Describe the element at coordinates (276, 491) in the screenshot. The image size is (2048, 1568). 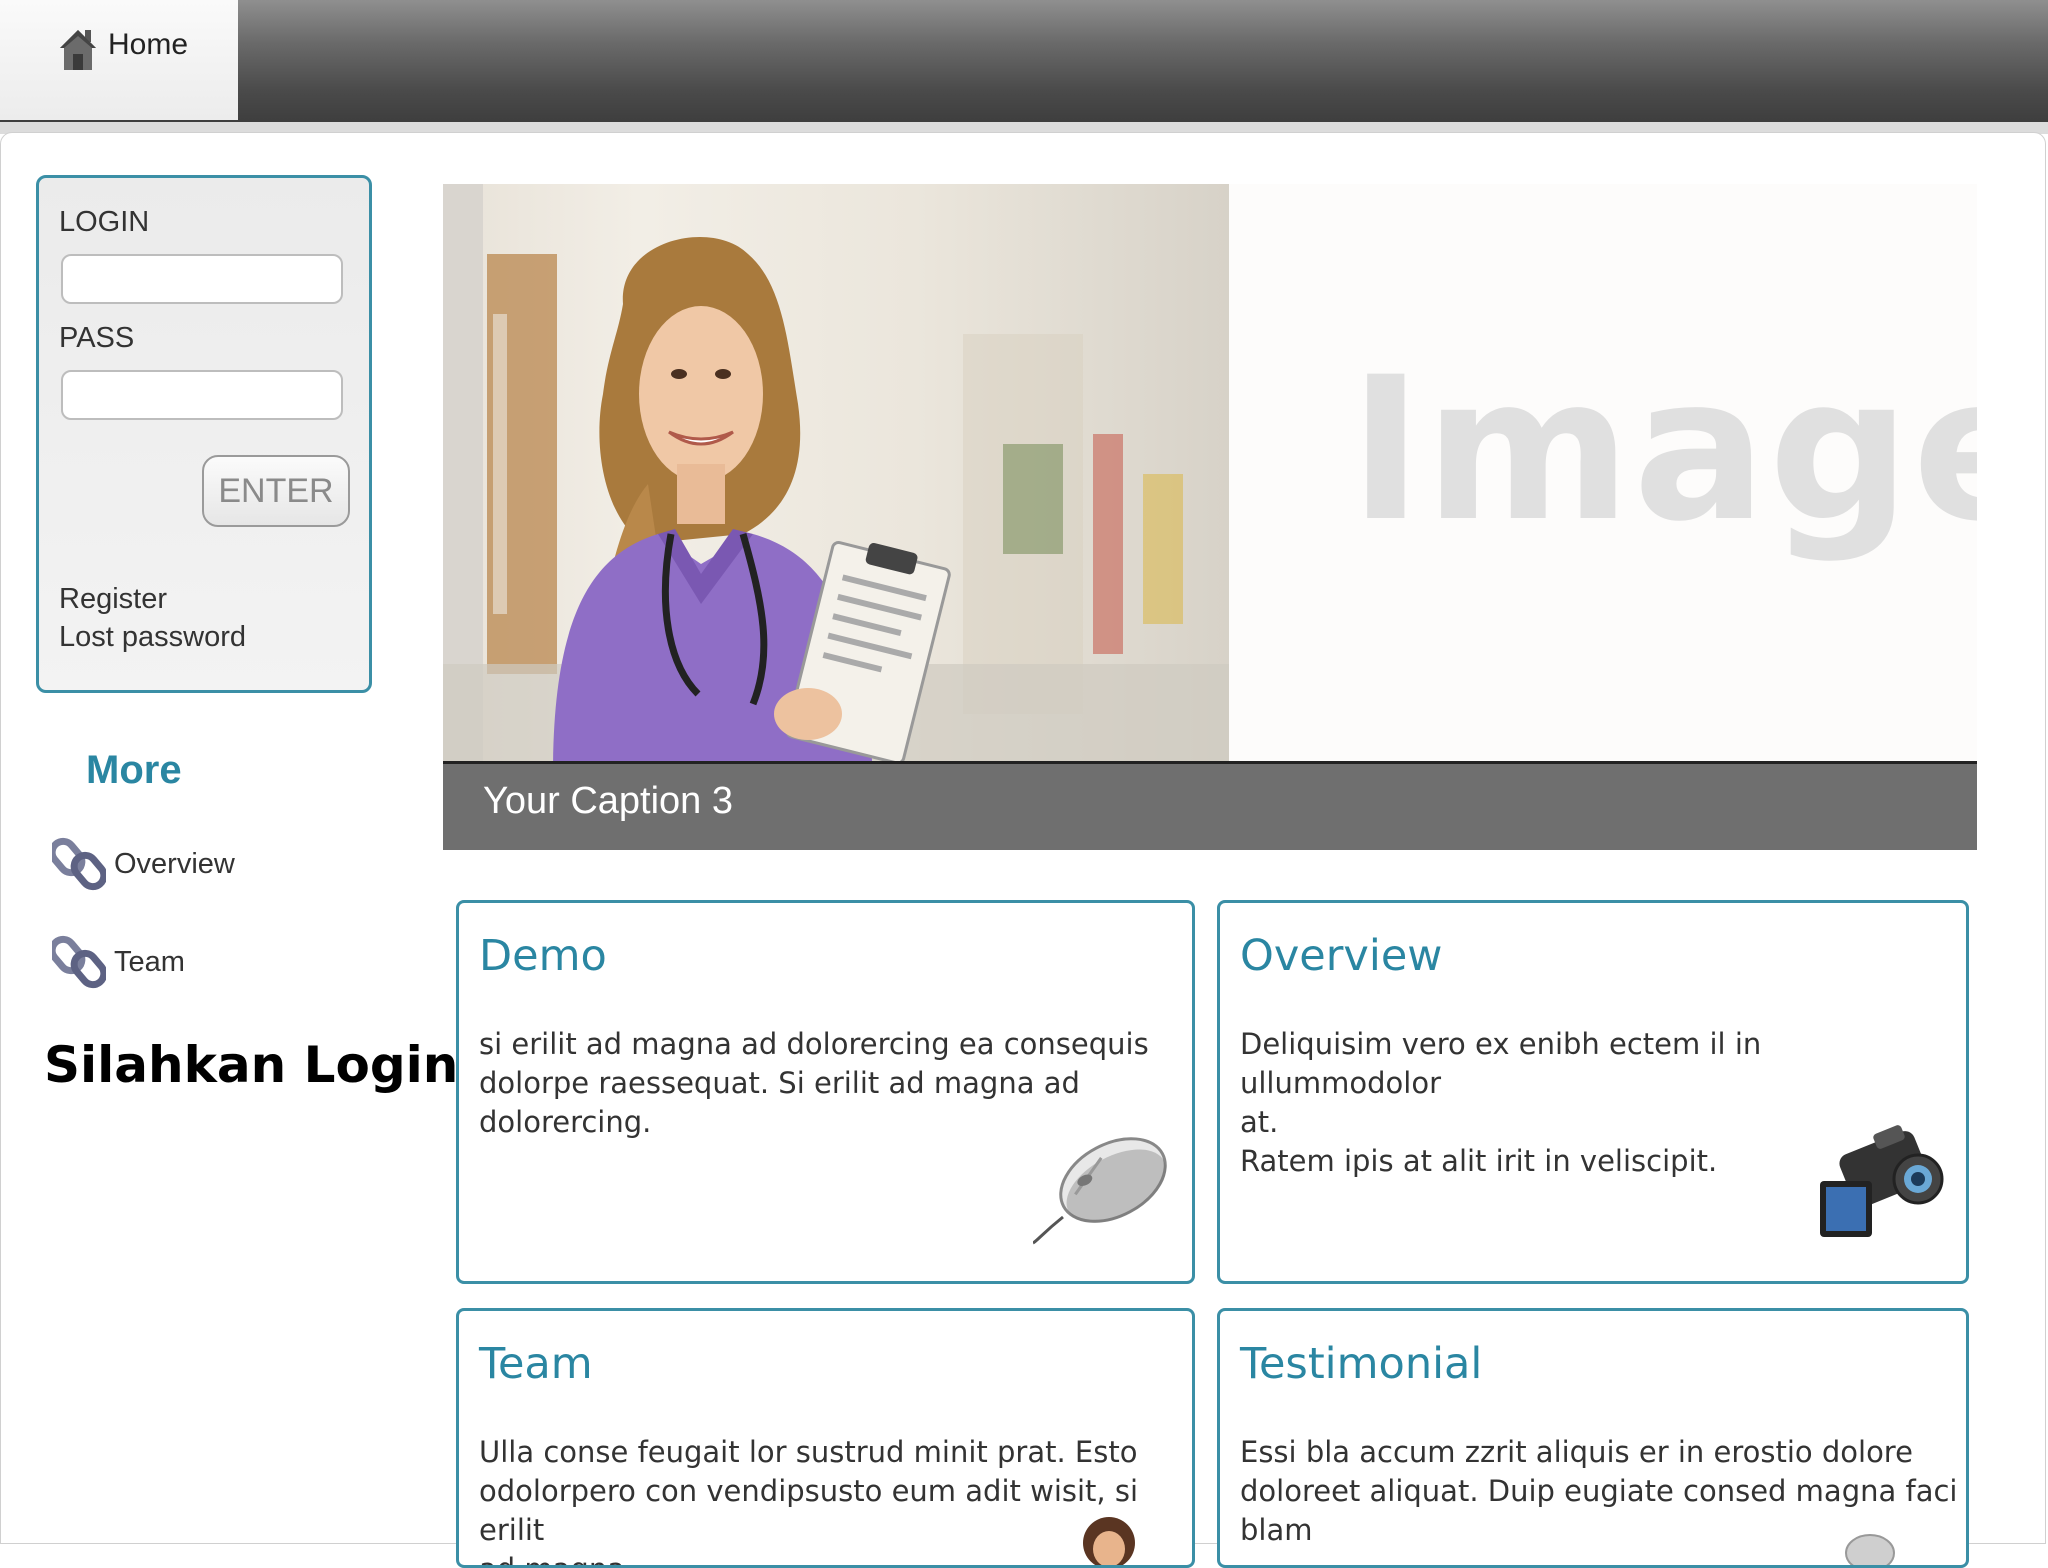
I see `enter-button: ENTER` at that location.